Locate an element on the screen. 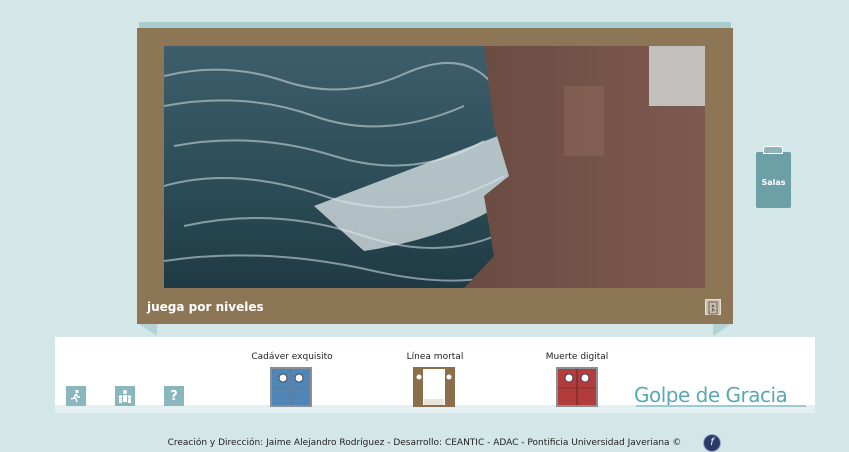 The height and width of the screenshot is (452, 849). flash-player-icon: f is located at coordinates (712, 443).